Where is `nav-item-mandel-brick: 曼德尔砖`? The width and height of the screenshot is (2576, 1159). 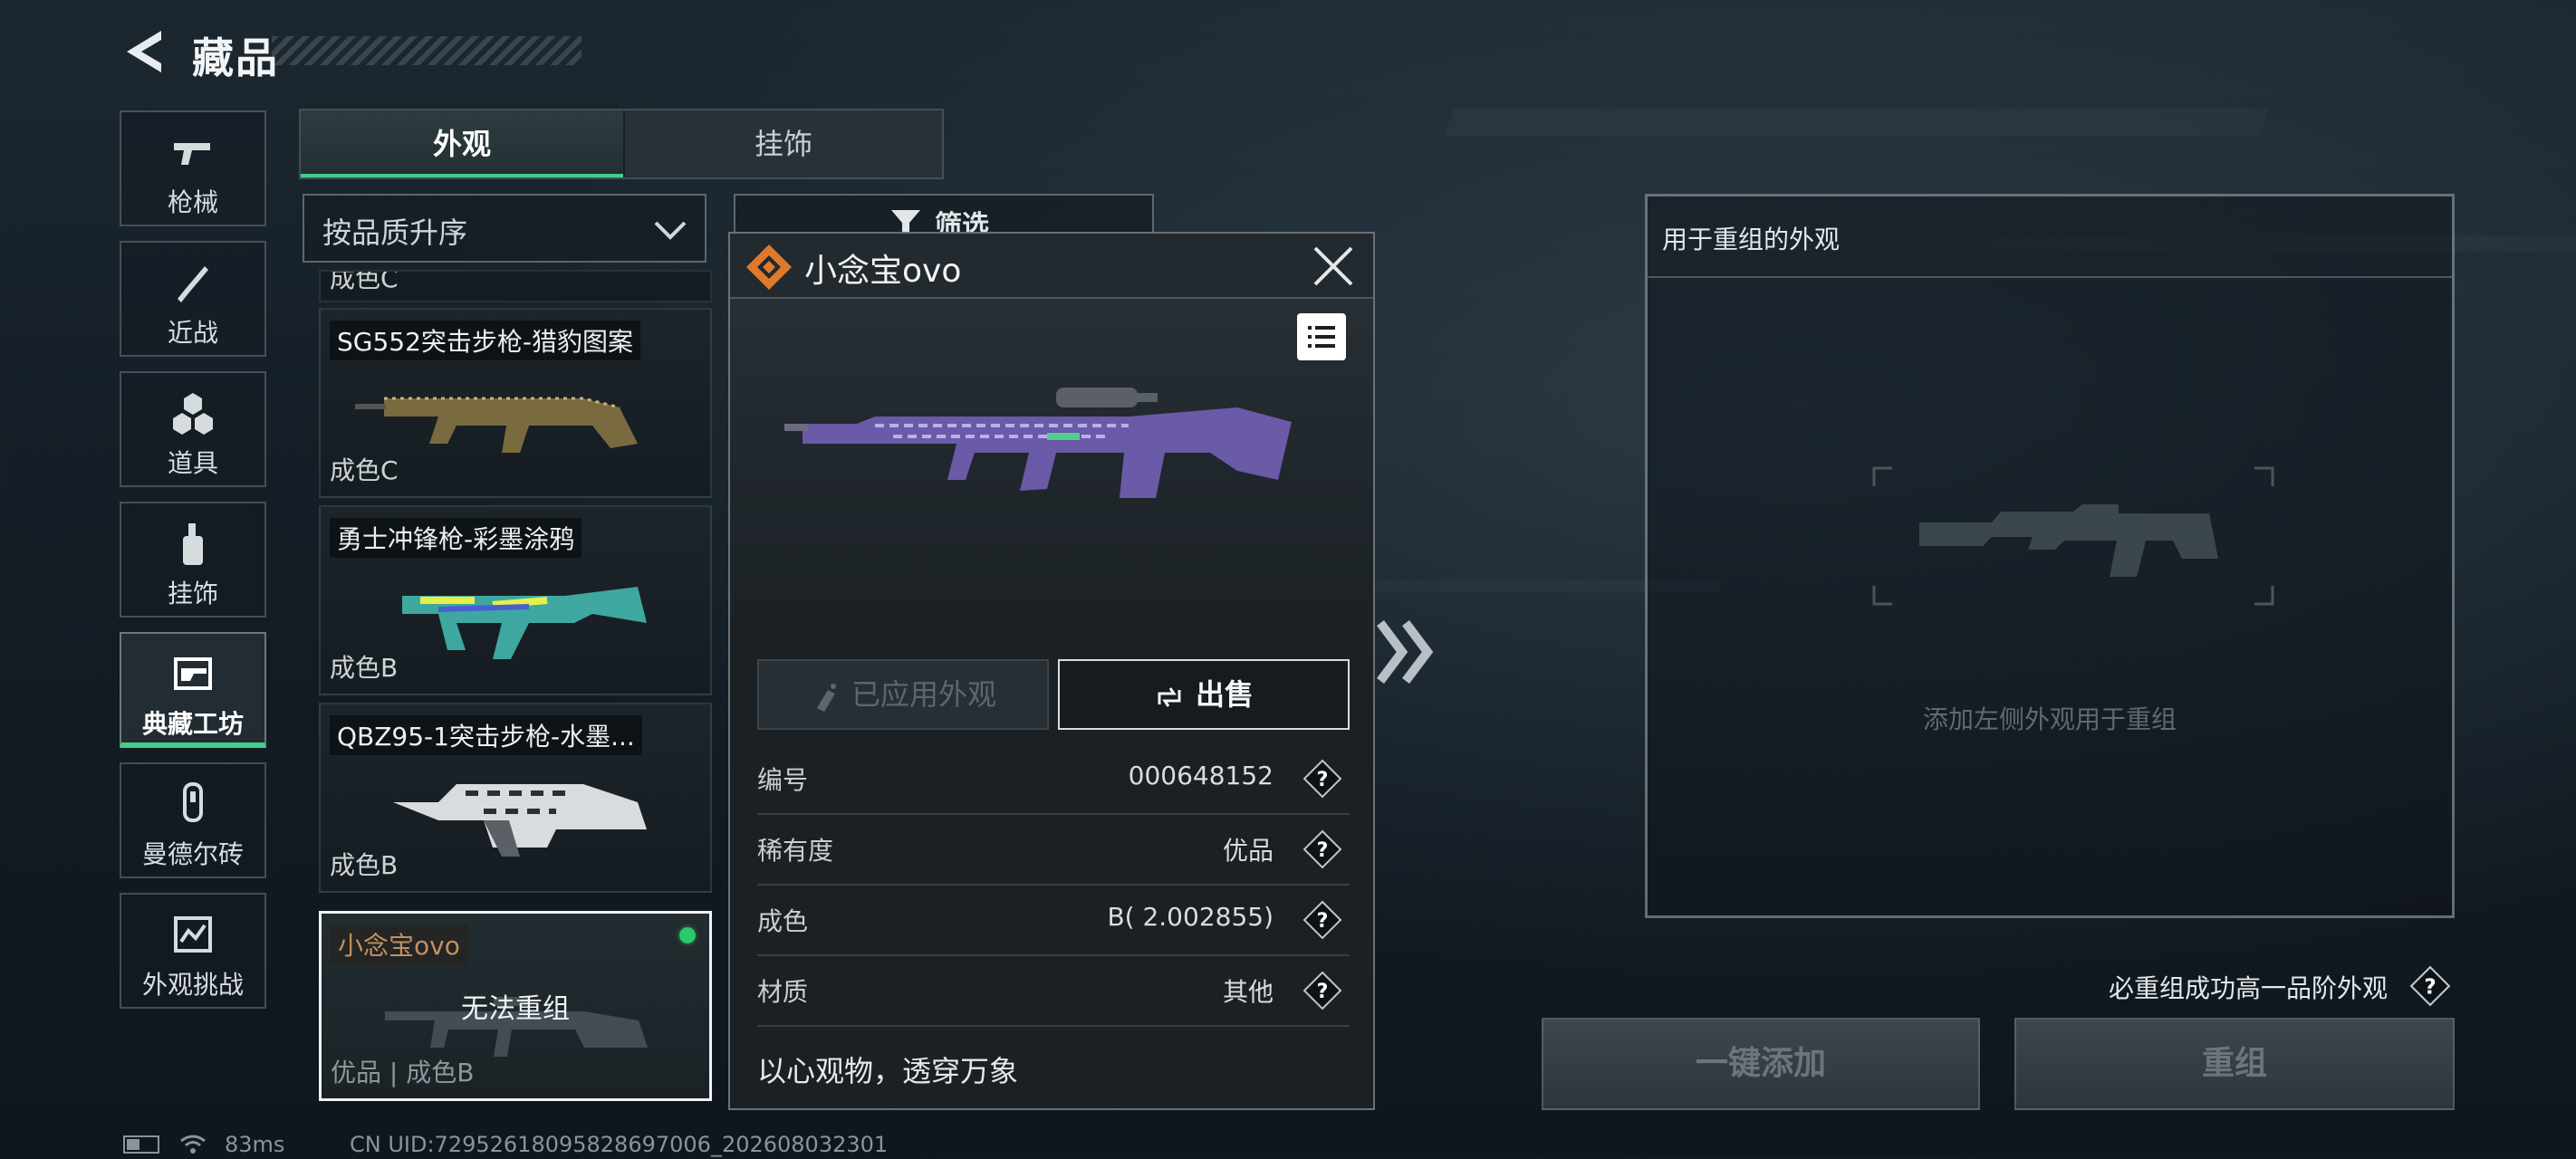 nav-item-mandel-brick: 曼德尔砖 is located at coordinates (193, 820).